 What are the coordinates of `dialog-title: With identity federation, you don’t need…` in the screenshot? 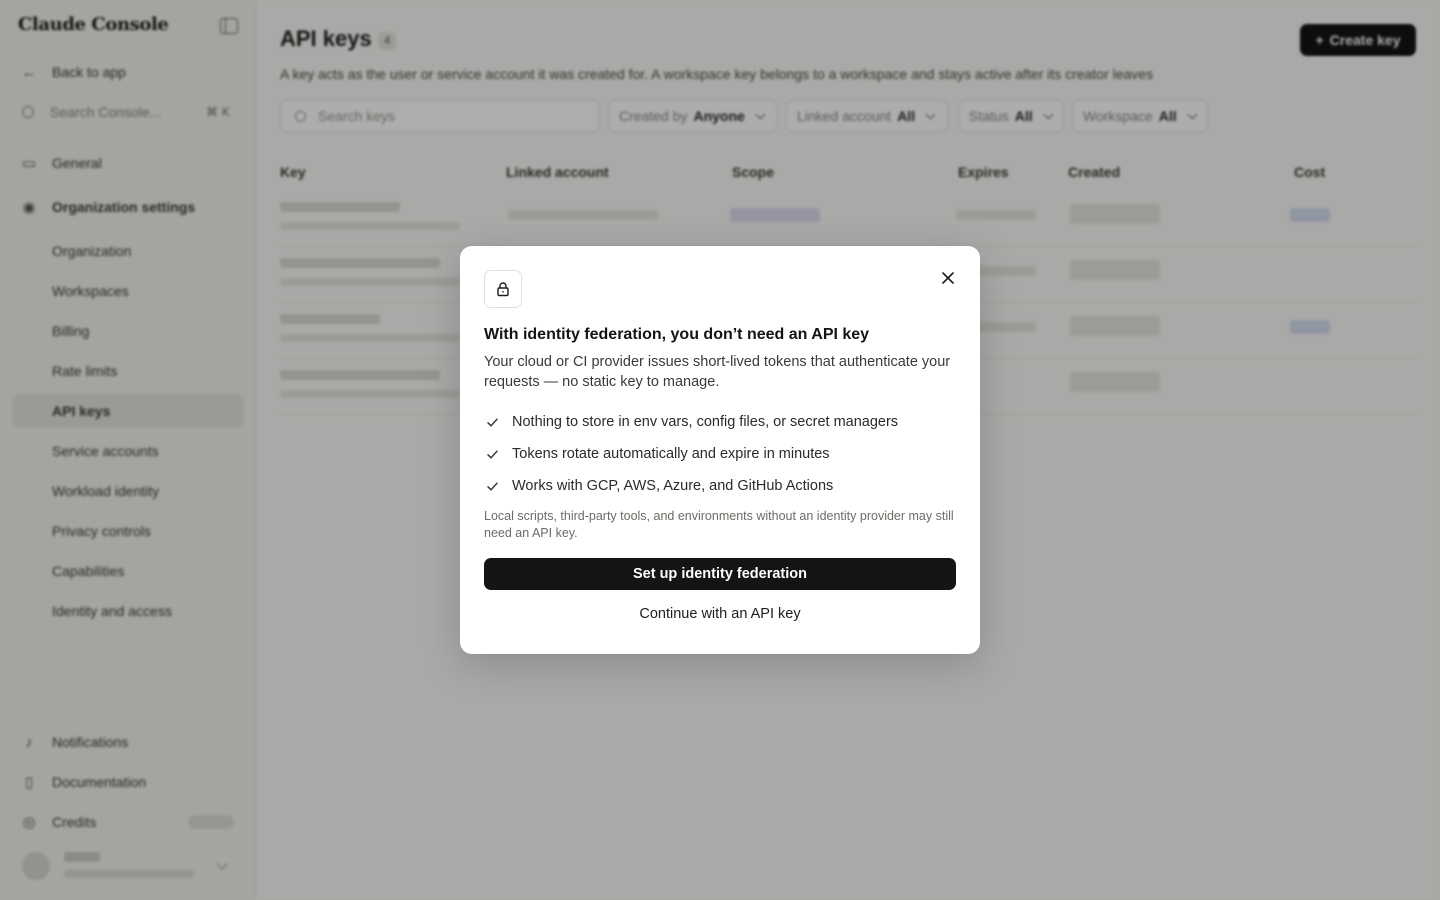 It's located at (677, 334).